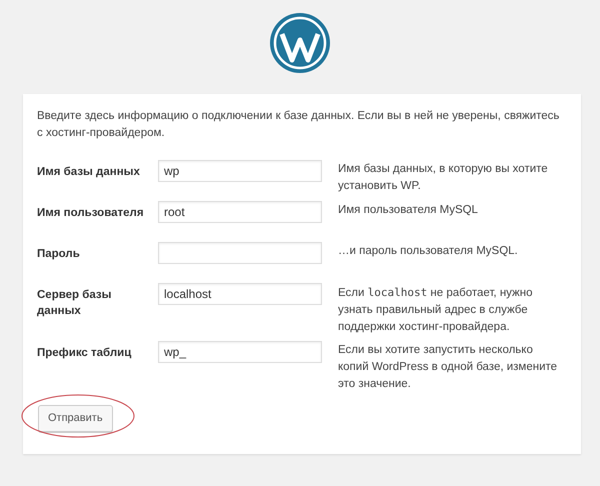 The image size is (600, 486). I want to click on field-description: Если localhost не работает, нужно узнать правильный адрес в службе поддержки хостинг-провайдера., so click(436, 310).